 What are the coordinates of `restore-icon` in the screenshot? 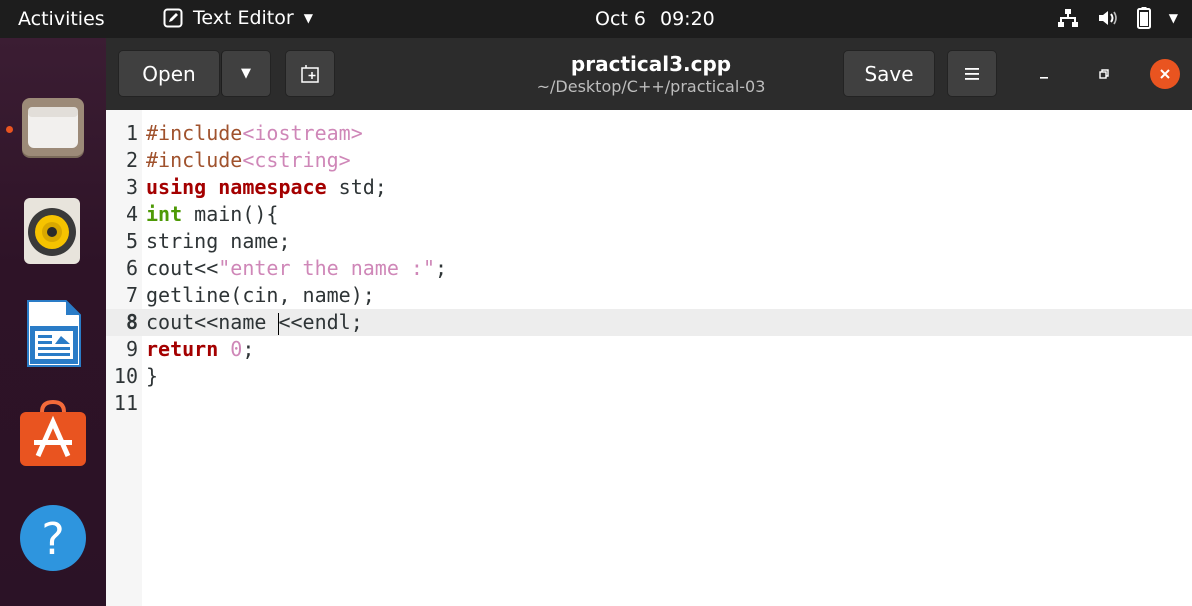 It's located at (1104, 74).